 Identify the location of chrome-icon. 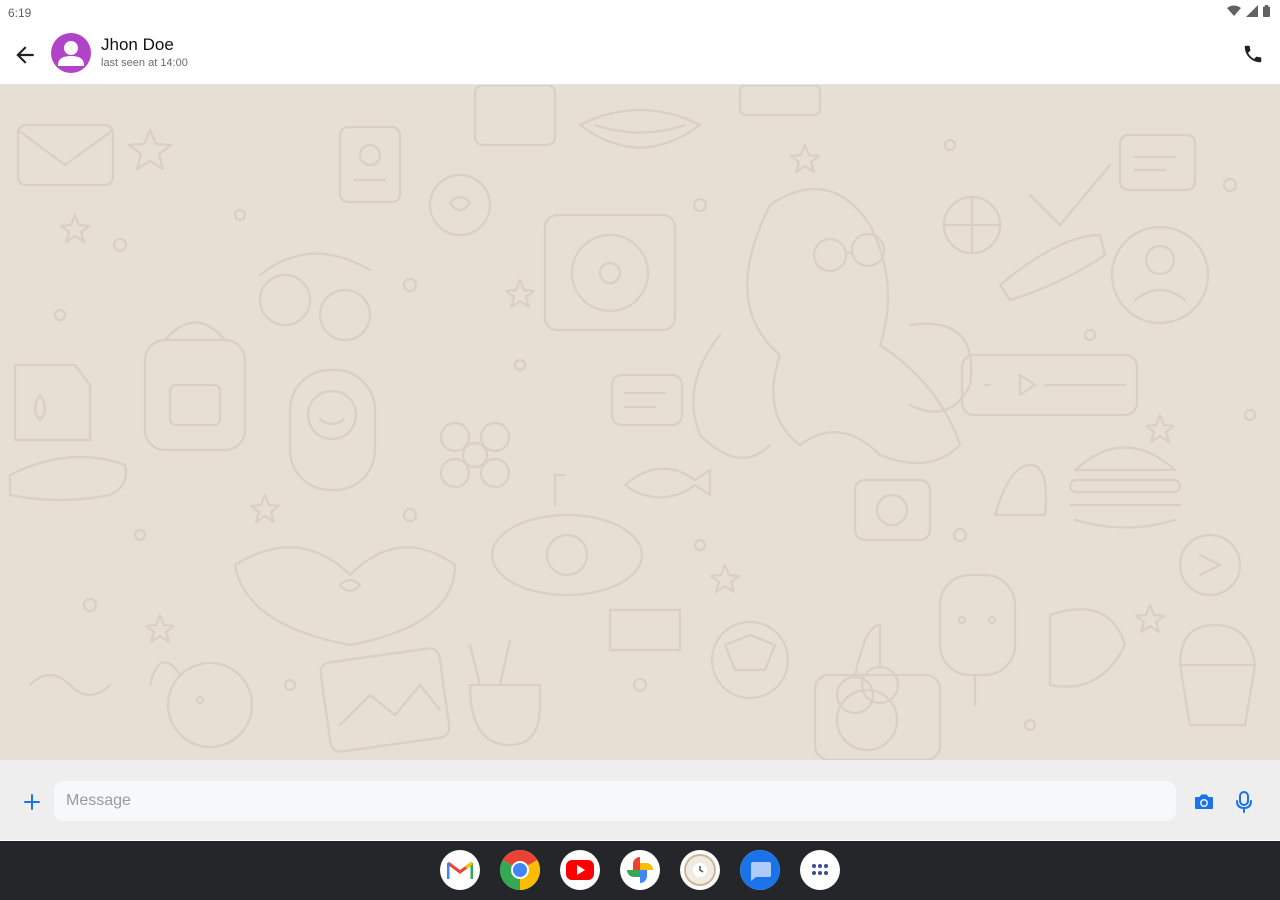
(520, 870).